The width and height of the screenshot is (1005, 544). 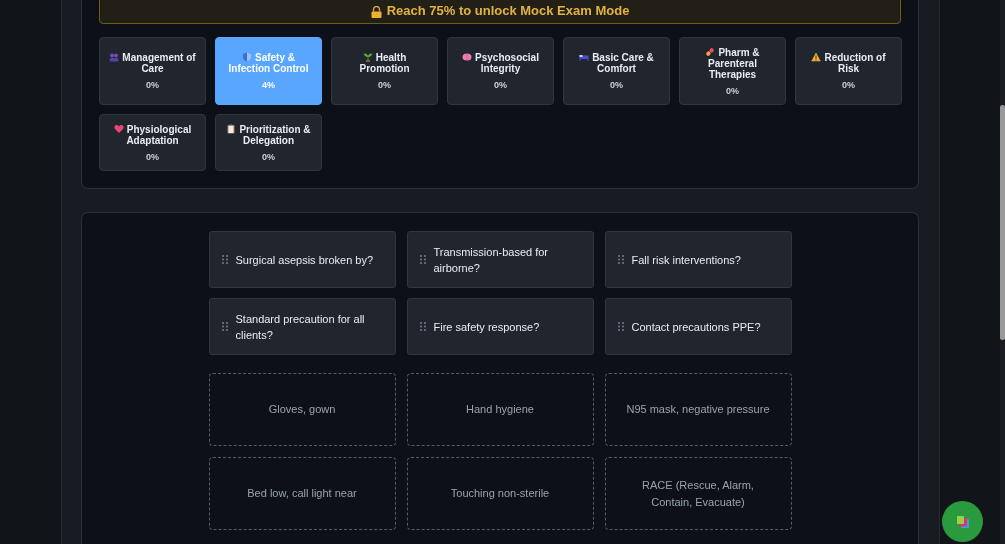 What do you see at coordinates (268, 142) in the screenshot?
I see `category-tile: Prioritization & Delegation 0%` at bounding box center [268, 142].